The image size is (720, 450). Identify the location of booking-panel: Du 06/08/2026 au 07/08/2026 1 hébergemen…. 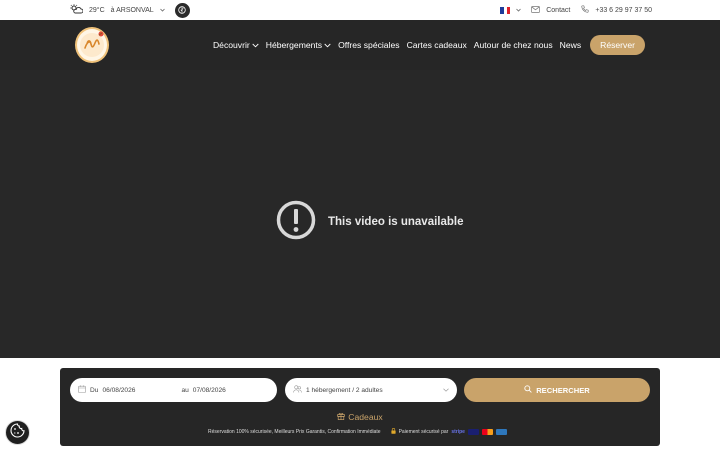
(360, 407).